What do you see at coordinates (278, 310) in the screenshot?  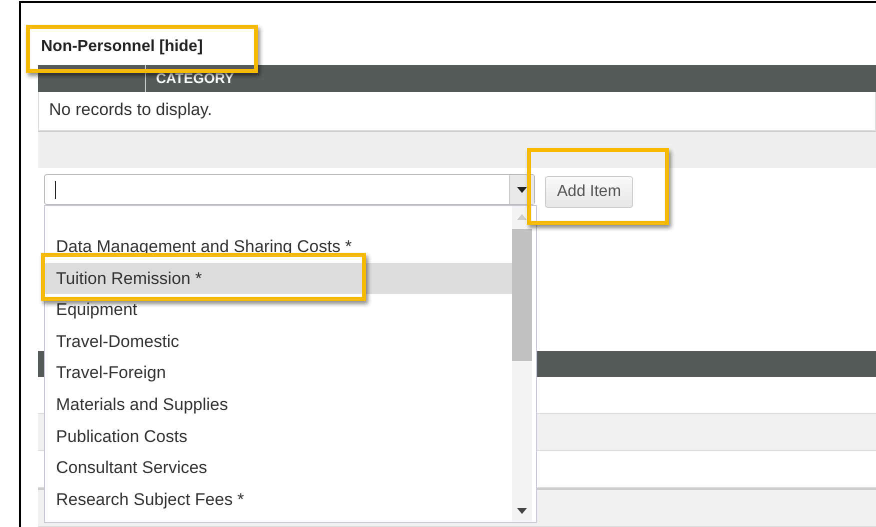 I see `dropdown-option: Equipment` at bounding box center [278, 310].